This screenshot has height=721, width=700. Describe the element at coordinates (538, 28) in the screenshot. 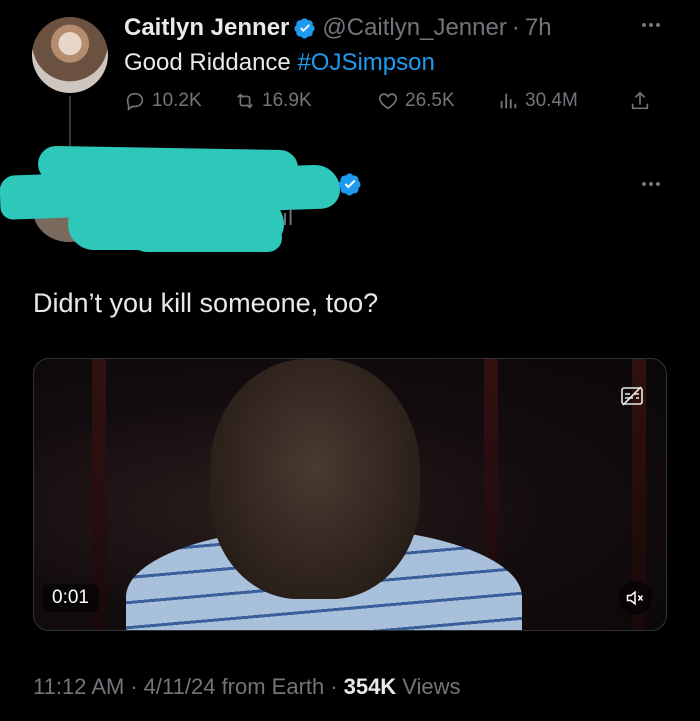

I see `tweet-time: 7h` at that location.